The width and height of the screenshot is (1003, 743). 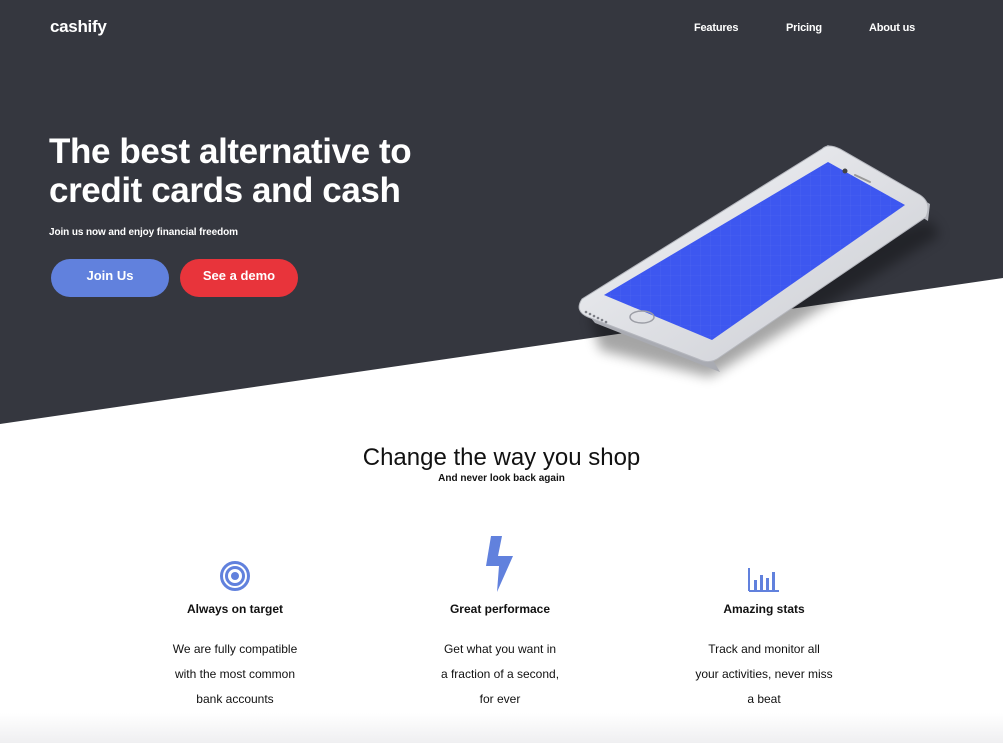 I want to click on feature-description-line: for ever, so click(x=500, y=699).